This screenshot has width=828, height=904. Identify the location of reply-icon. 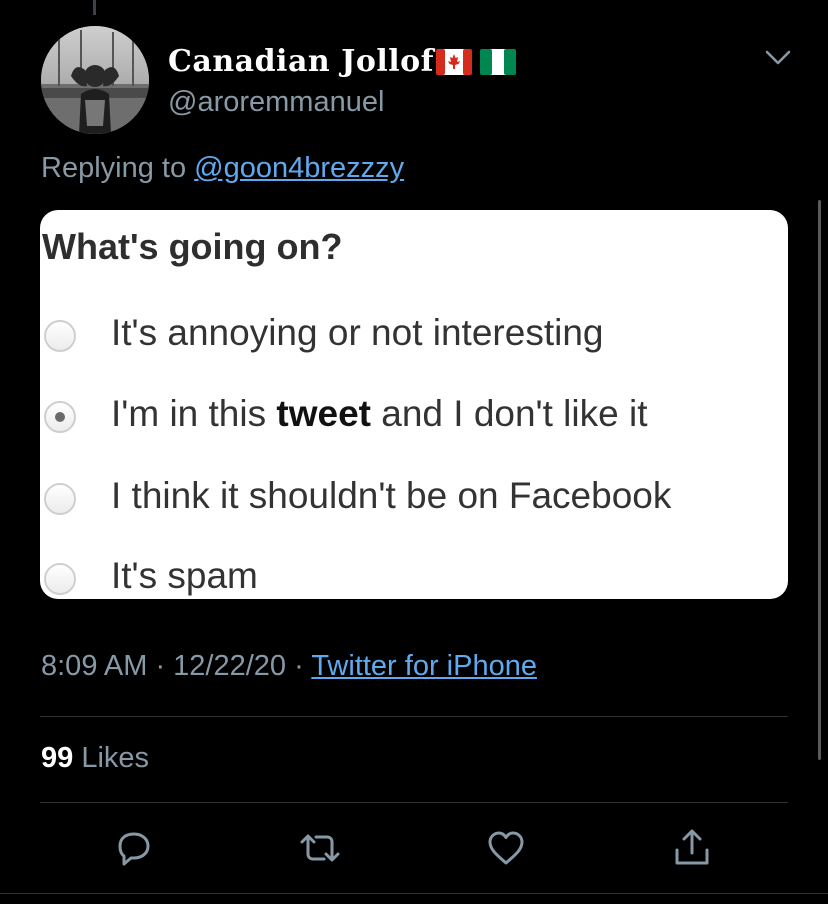
(134, 849).